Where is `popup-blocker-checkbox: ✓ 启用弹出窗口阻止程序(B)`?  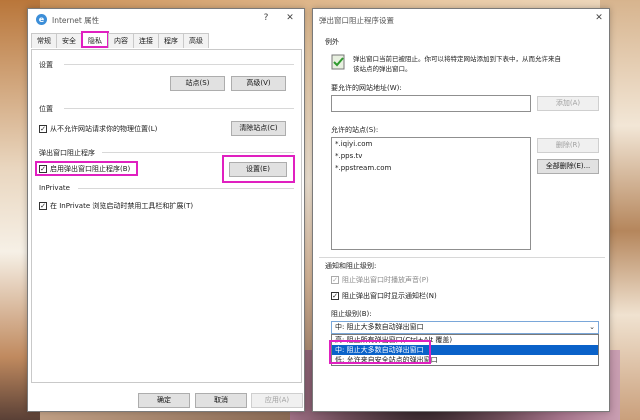 popup-blocker-checkbox: ✓ 启用弹出窗口阻止程序(B) is located at coordinates (84, 169).